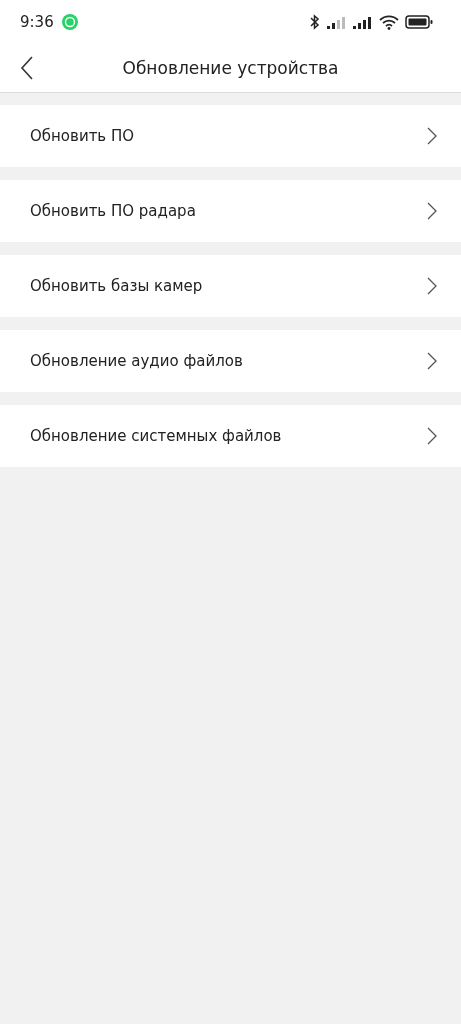 The width and height of the screenshot is (461, 1024). What do you see at coordinates (230, 436) in the screenshot?
I see `menu-item: Обновление системных файлов` at bounding box center [230, 436].